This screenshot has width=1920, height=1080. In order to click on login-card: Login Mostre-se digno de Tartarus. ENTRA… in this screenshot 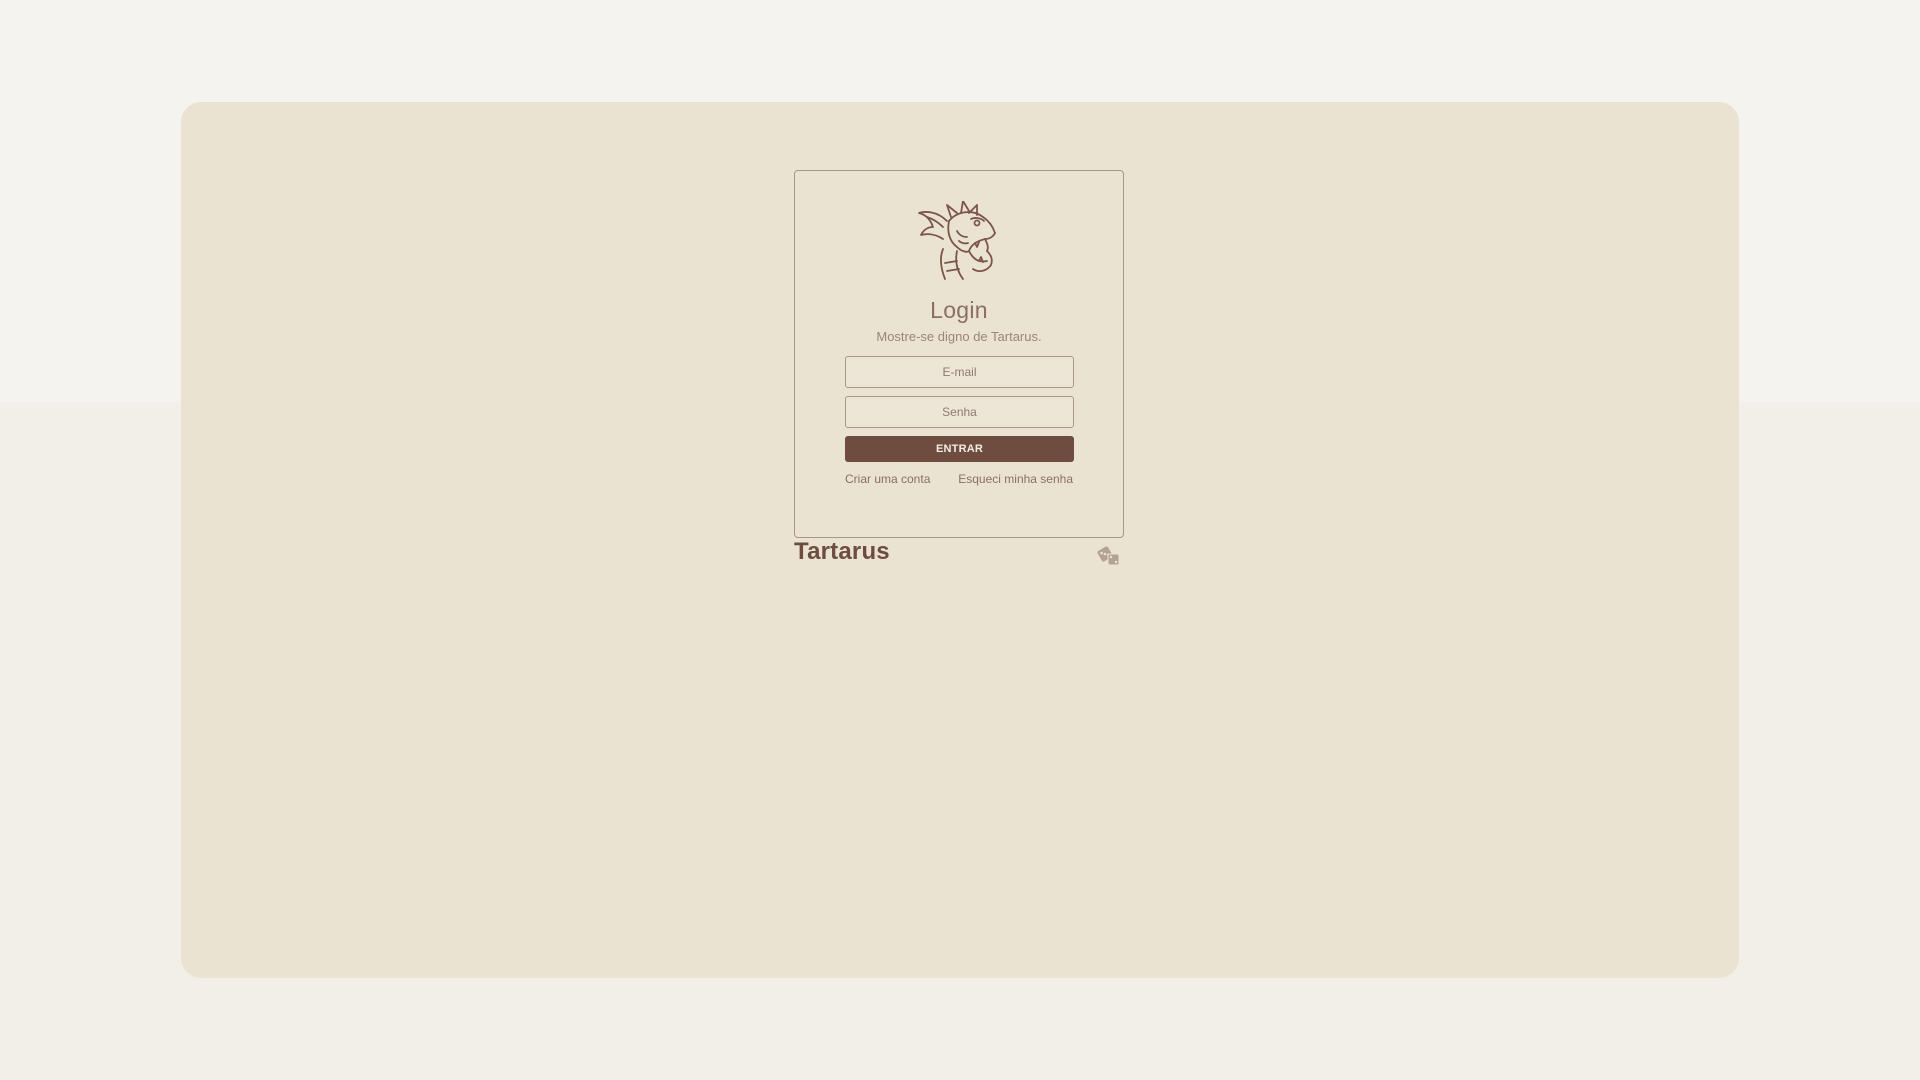, I will do `click(959, 354)`.